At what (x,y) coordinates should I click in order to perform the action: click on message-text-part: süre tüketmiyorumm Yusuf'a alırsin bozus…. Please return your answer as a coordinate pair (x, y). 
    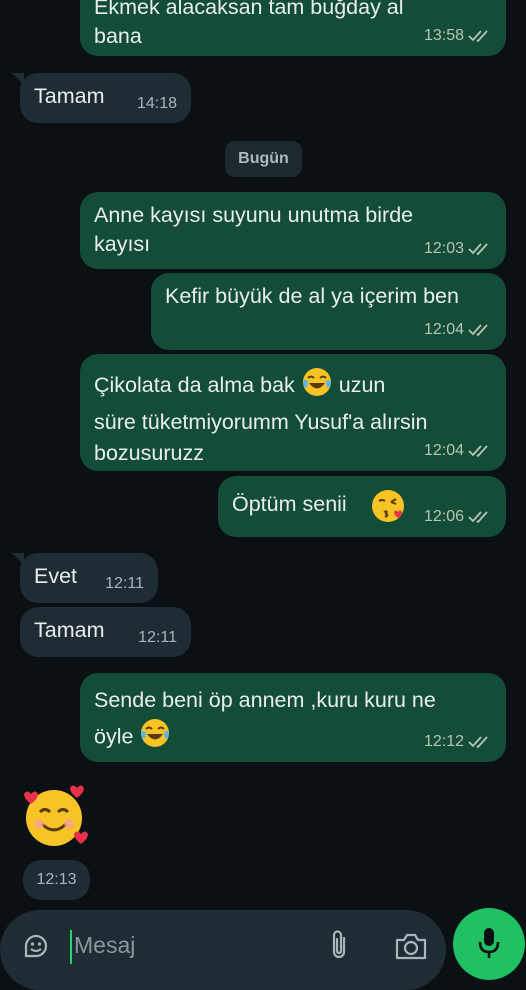
    Looking at the image, I should click on (261, 437).